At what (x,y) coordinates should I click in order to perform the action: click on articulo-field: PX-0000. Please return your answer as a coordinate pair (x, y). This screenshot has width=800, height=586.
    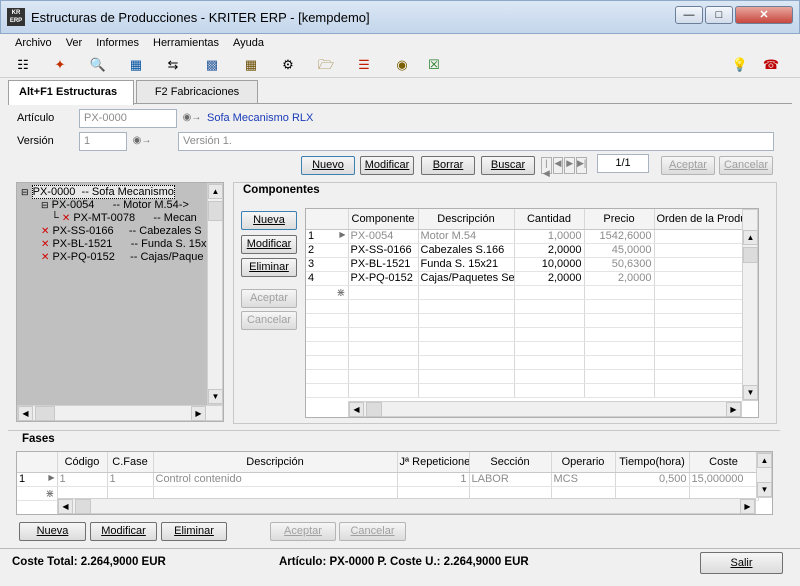
    Looking at the image, I should click on (128, 118).